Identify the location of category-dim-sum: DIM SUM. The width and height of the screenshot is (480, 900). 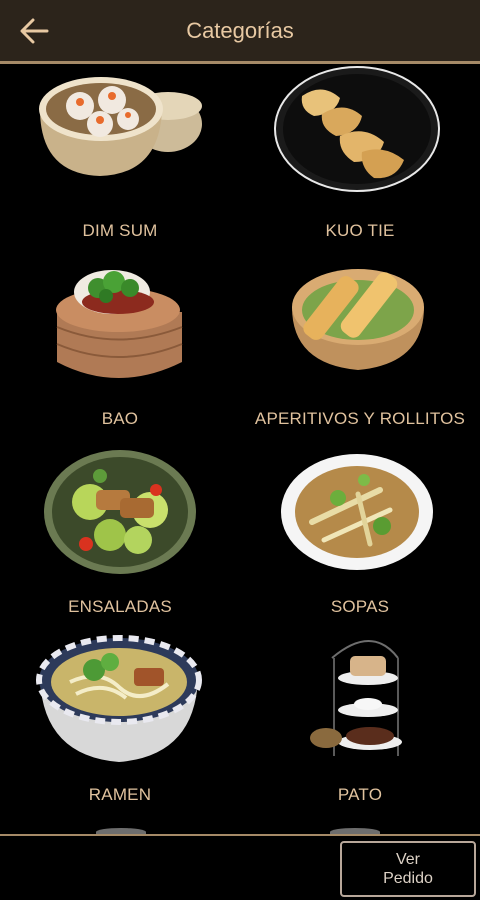
(120, 158).